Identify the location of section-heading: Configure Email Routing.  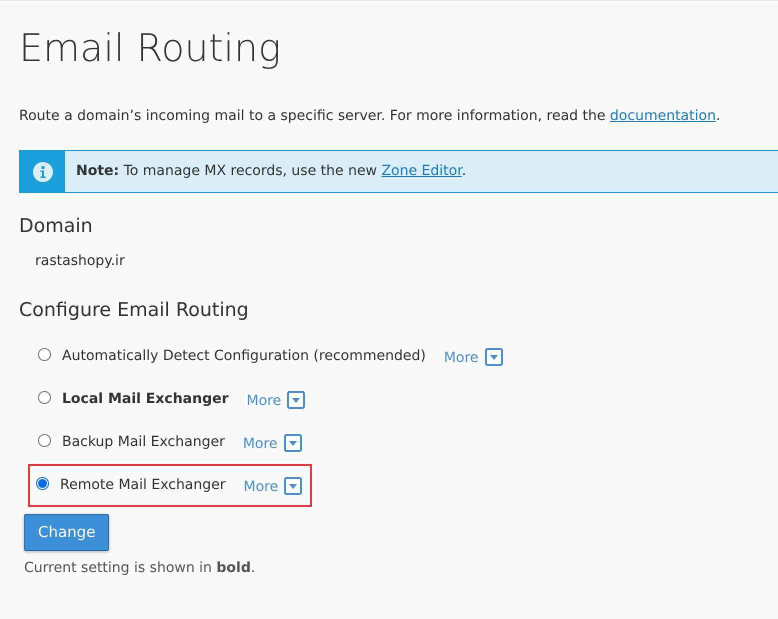
(134, 310).